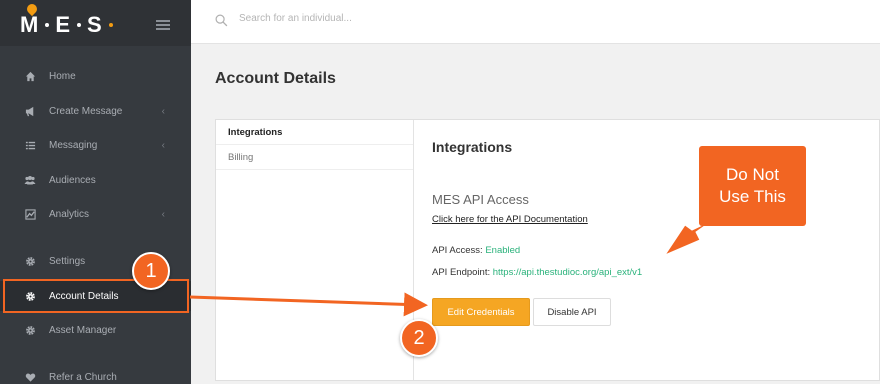 The width and height of the screenshot is (880, 384). Describe the element at coordinates (83, 330) in the screenshot. I see `sidebar-item-label: Asset Manager` at that location.